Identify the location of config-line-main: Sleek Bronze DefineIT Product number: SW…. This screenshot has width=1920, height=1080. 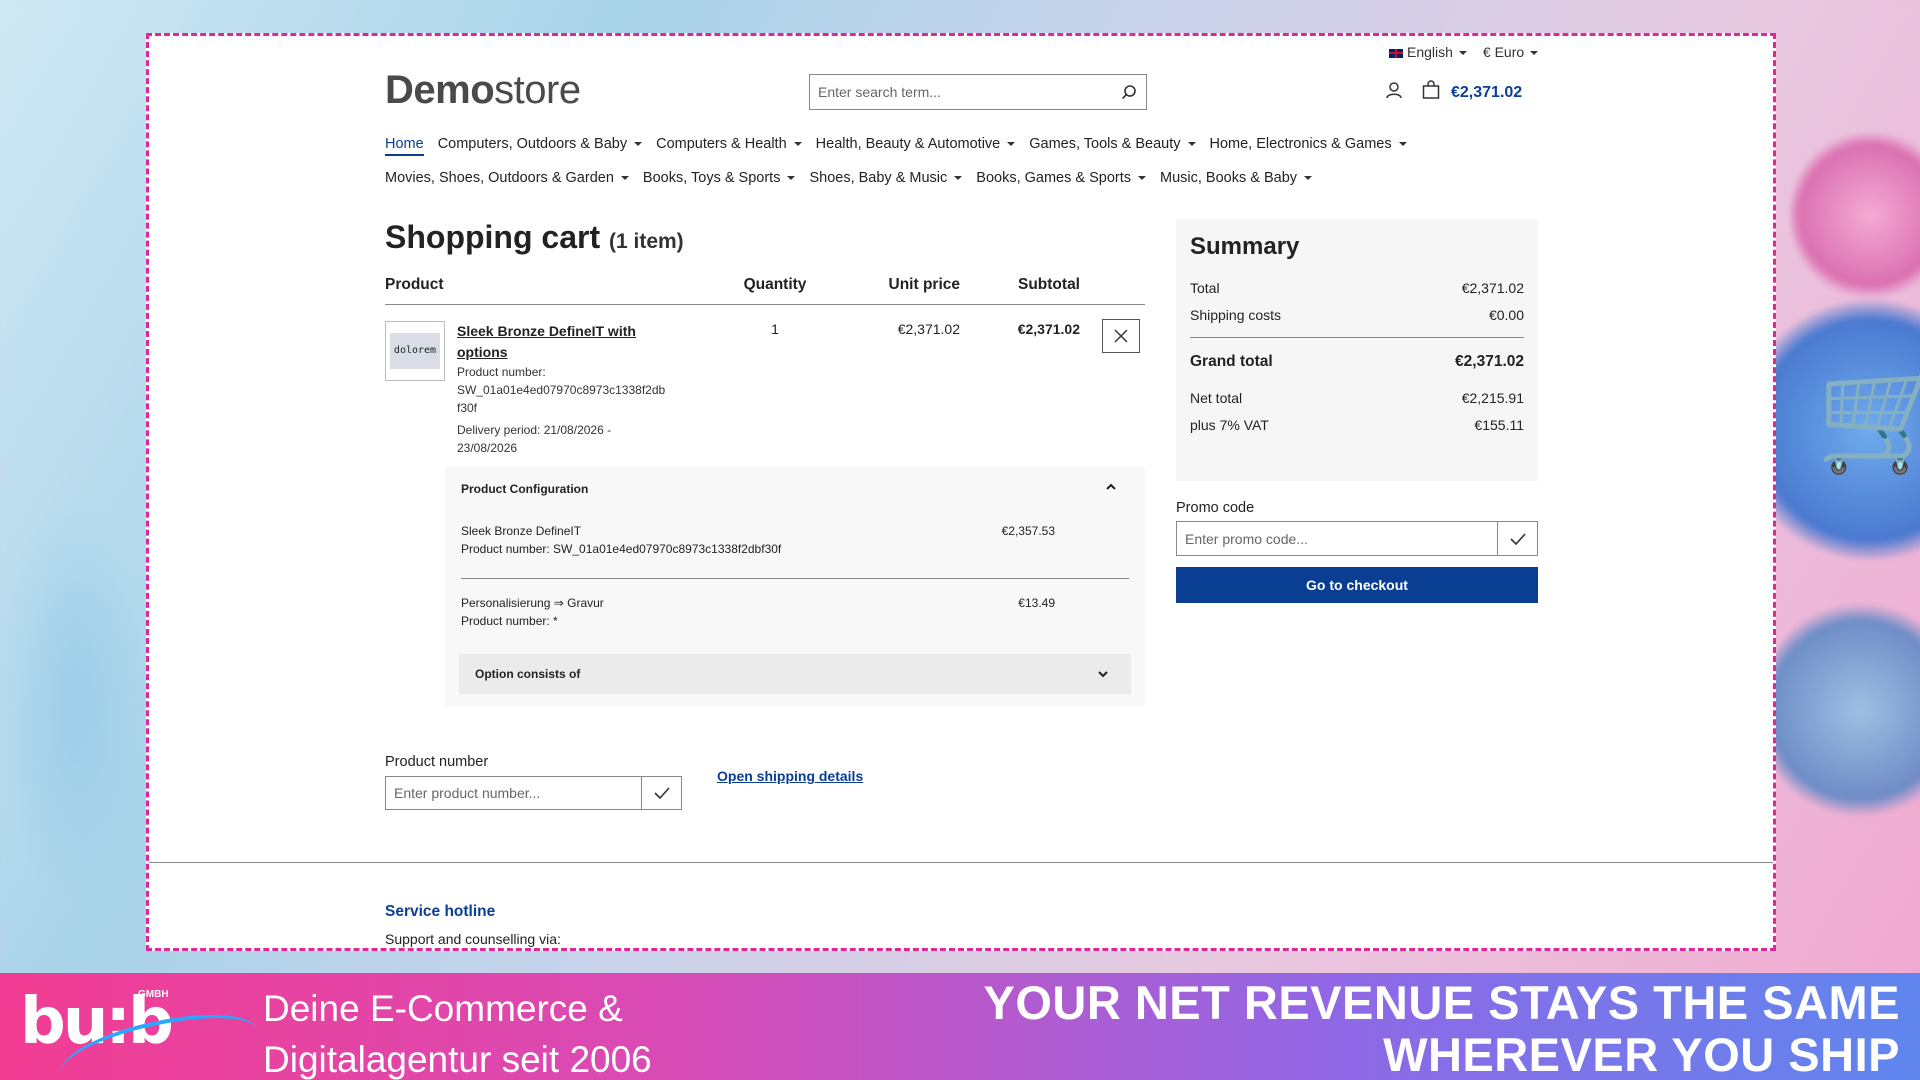
(795, 540).